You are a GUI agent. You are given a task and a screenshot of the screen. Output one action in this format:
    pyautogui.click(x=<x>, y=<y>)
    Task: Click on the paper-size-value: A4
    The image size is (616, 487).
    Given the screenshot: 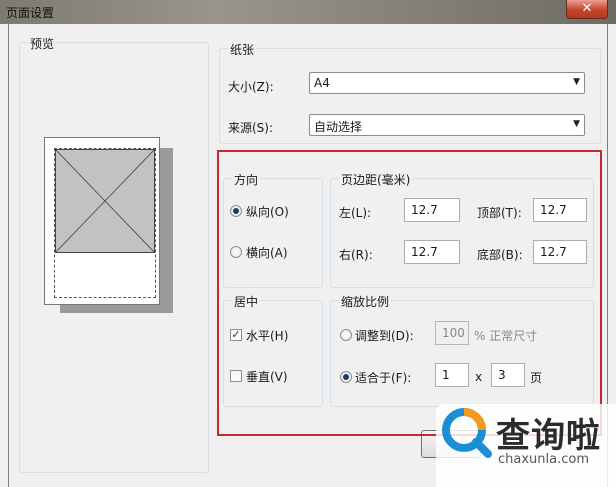 What is the action you would take?
    pyautogui.click(x=322, y=83)
    